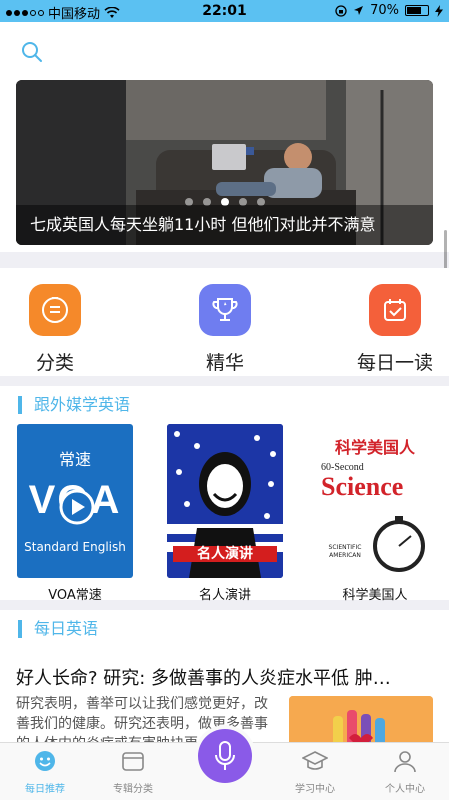 This screenshot has width=449, height=800. What do you see at coordinates (224, 225) in the screenshot?
I see `banner-caption: 七成英国人每天坐躺11小时 但他们对此并不满意` at bounding box center [224, 225].